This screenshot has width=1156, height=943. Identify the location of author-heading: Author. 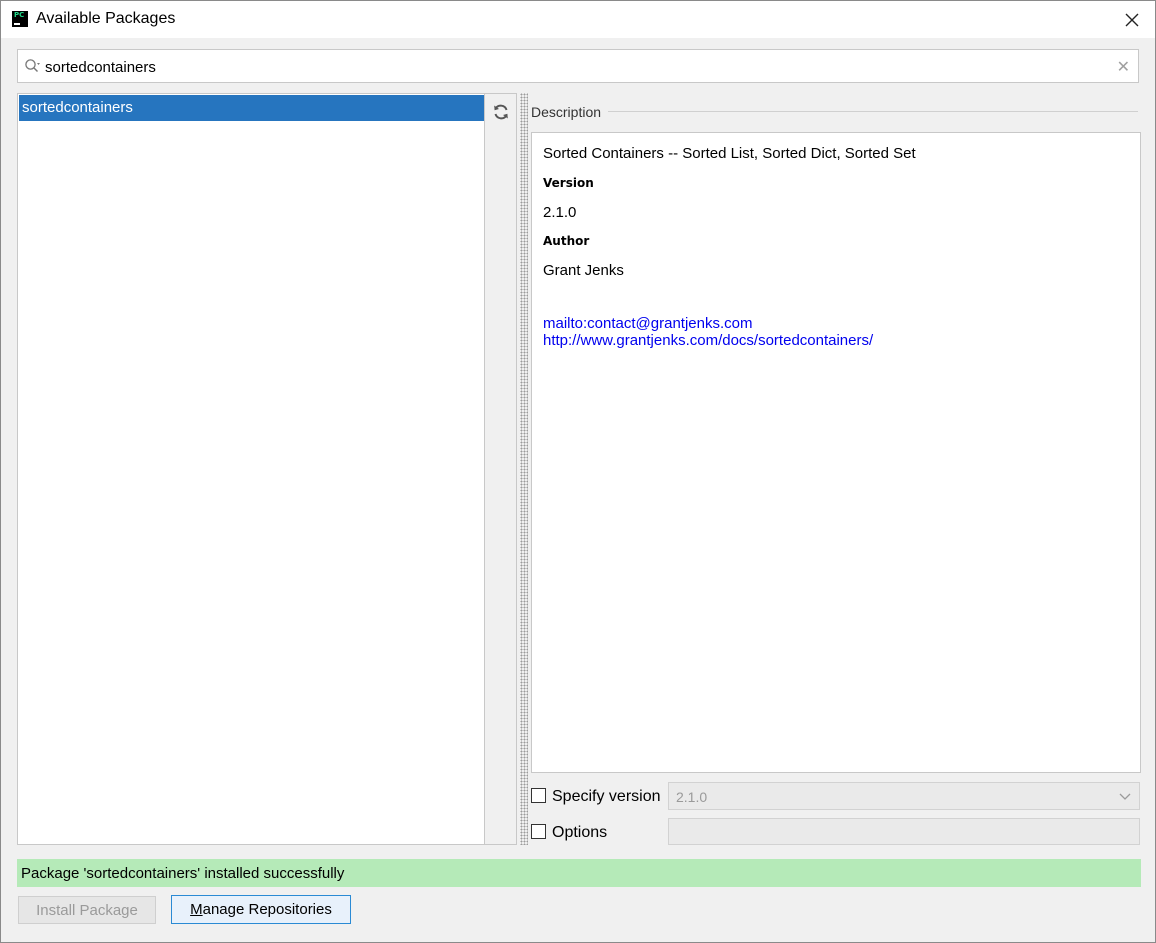
(566, 241).